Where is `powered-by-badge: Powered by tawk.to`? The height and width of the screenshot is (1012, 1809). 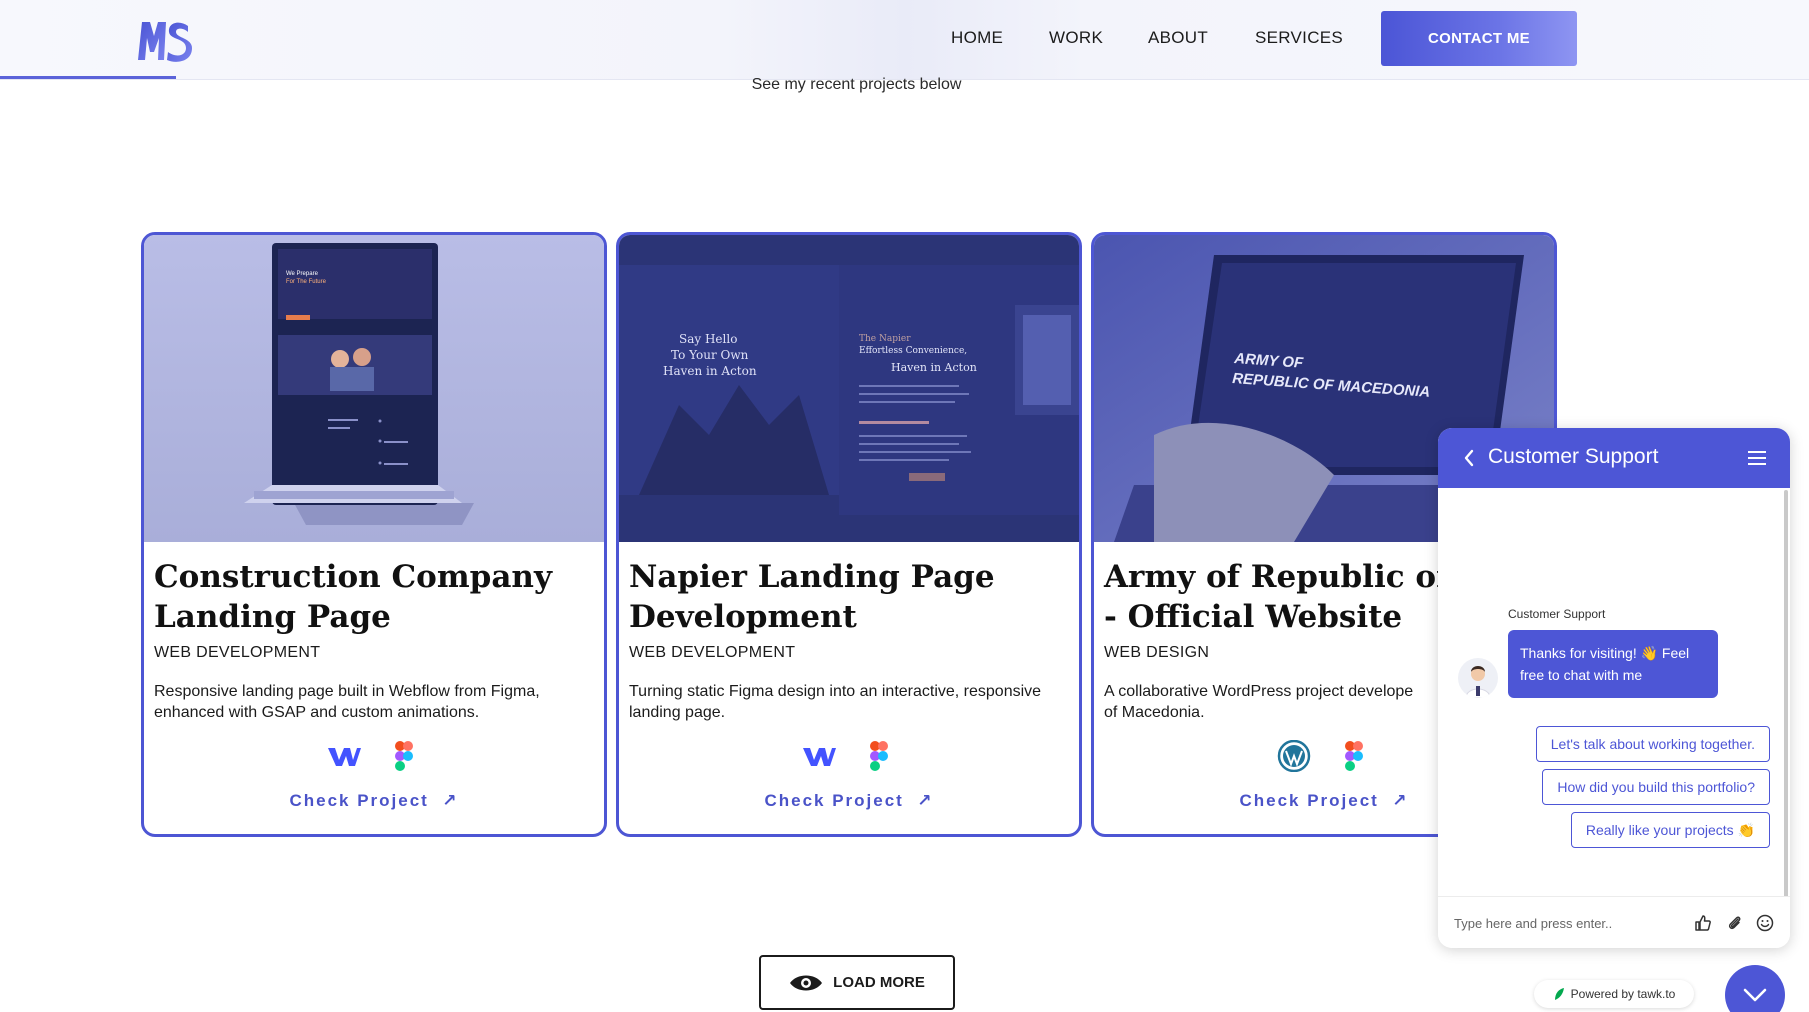 powered-by-badge: Powered by tawk.to is located at coordinates (1614, 994).